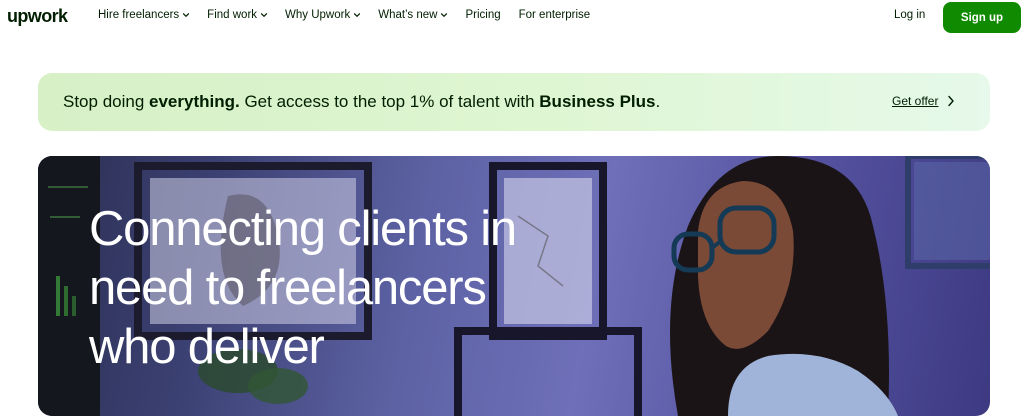 The width and height of the screenshot is (1024, 416). I want to click on nav-for-enterprise: For enterprise, so click(555, 15).